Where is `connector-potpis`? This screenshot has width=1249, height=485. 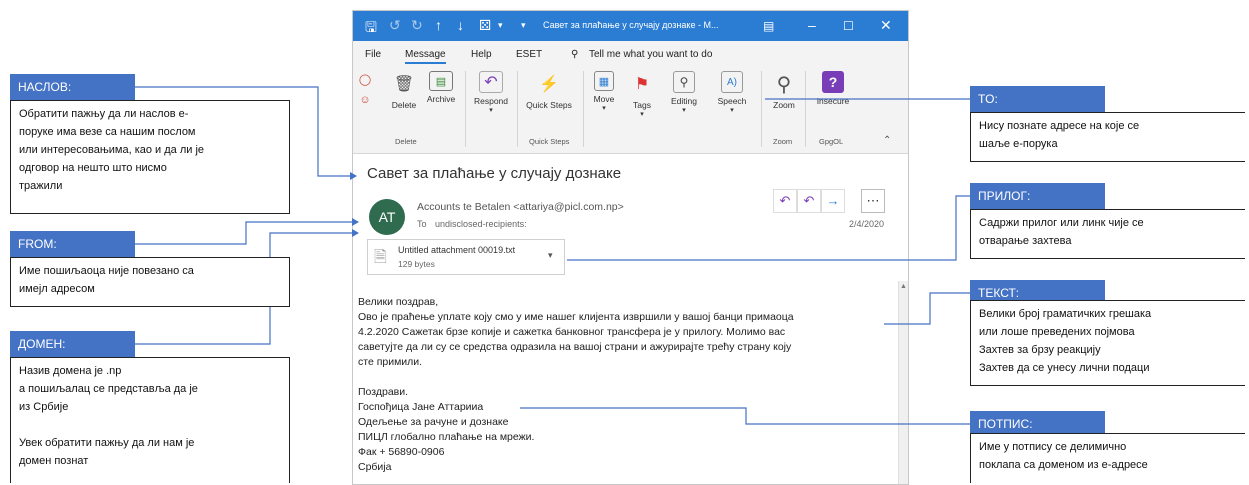 connector-potpis is located at coordinates (745, 416).